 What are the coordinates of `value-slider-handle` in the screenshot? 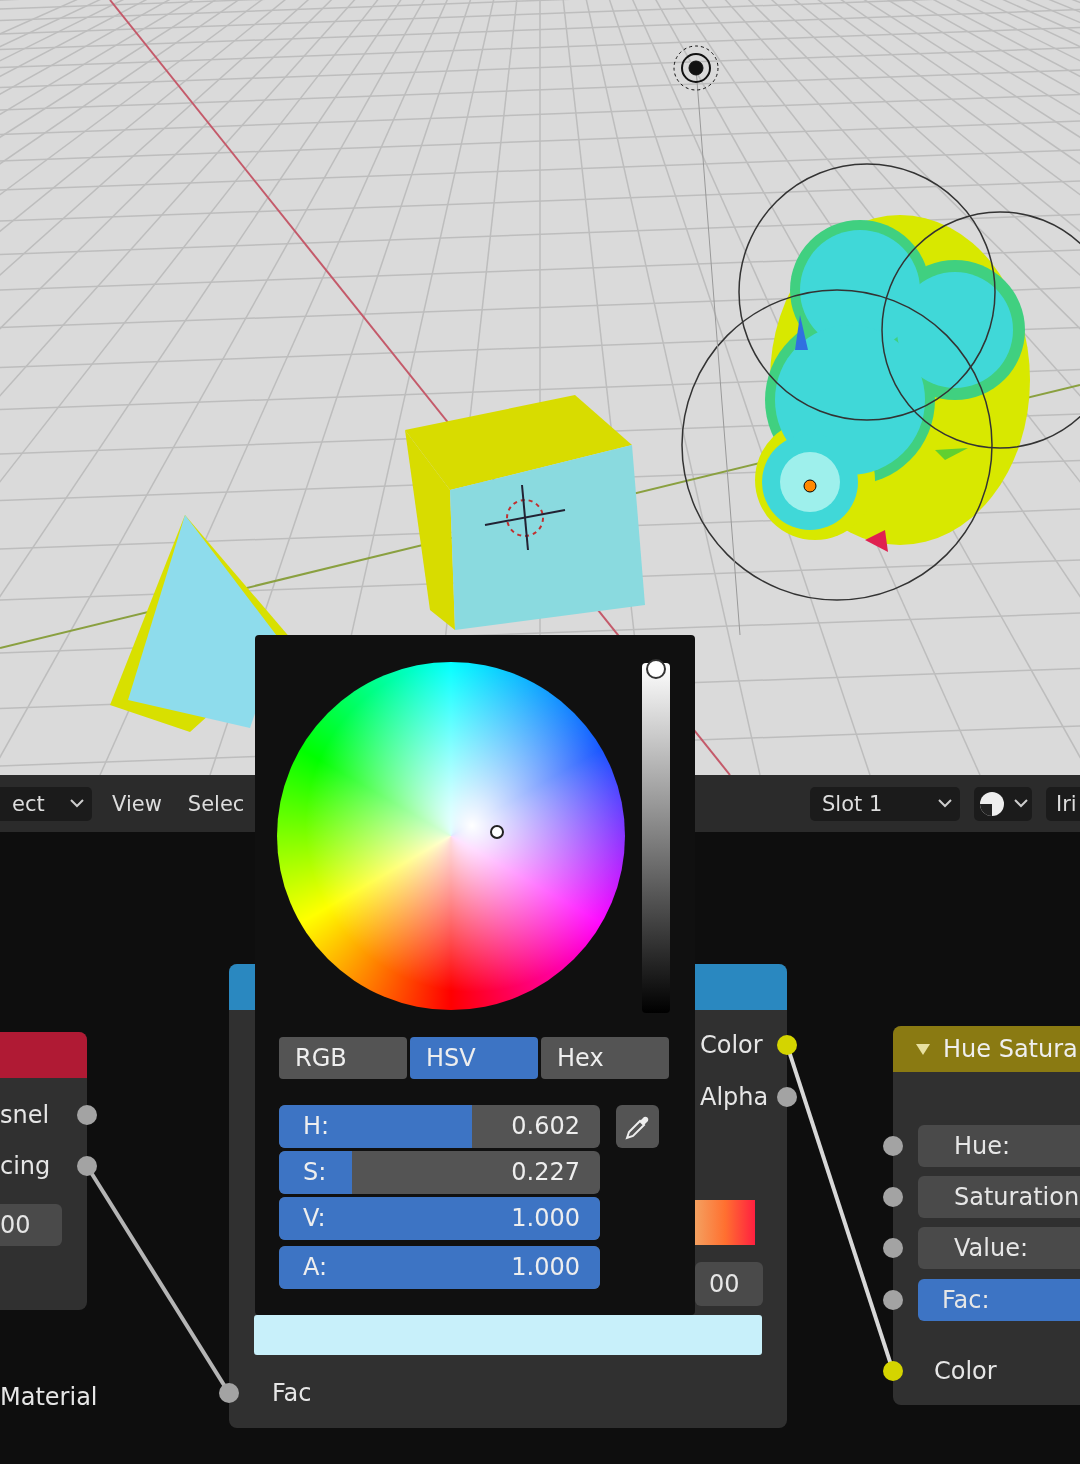 It's located at (656, 669).